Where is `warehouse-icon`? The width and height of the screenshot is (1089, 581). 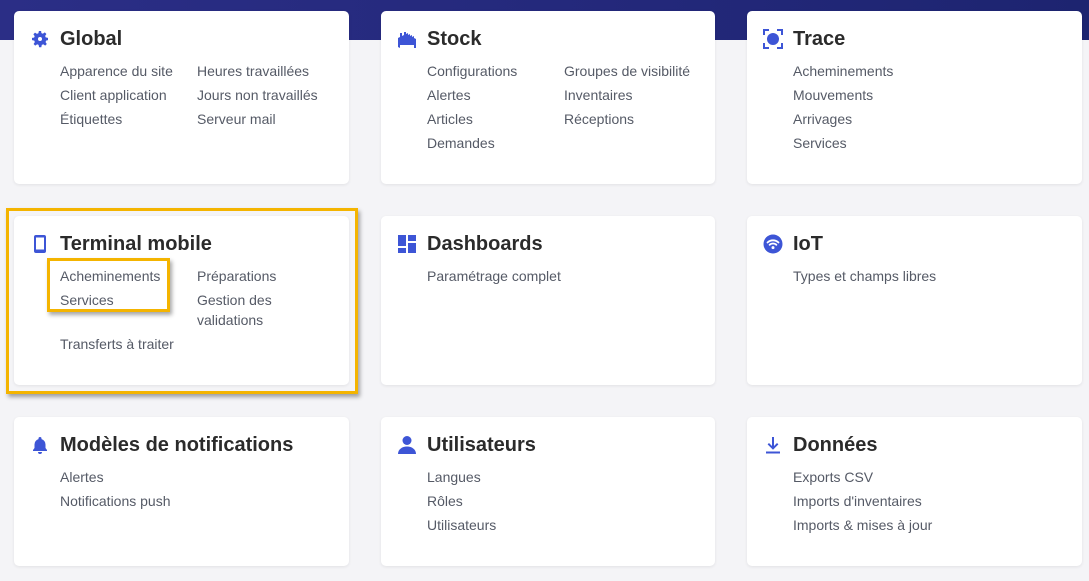 warehouse-icon is located at coordinates (407, 39).